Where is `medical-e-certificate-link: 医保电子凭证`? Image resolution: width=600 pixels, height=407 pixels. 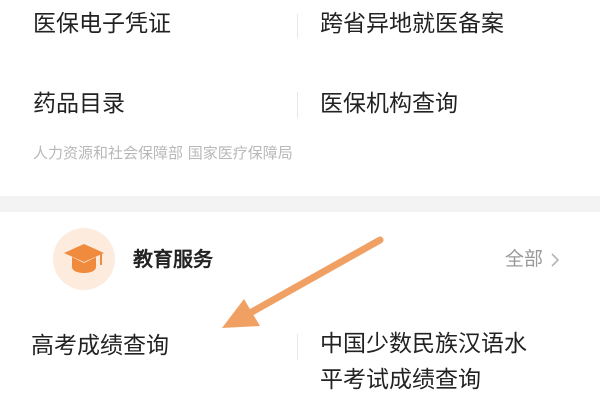
medical-e-certificate-link: 医保电子凭证 is located at coordinates (102, 24).